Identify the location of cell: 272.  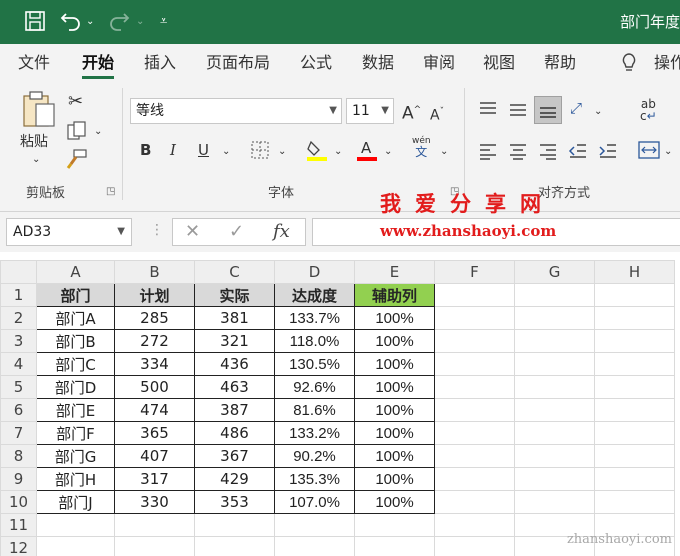
(154, 341).